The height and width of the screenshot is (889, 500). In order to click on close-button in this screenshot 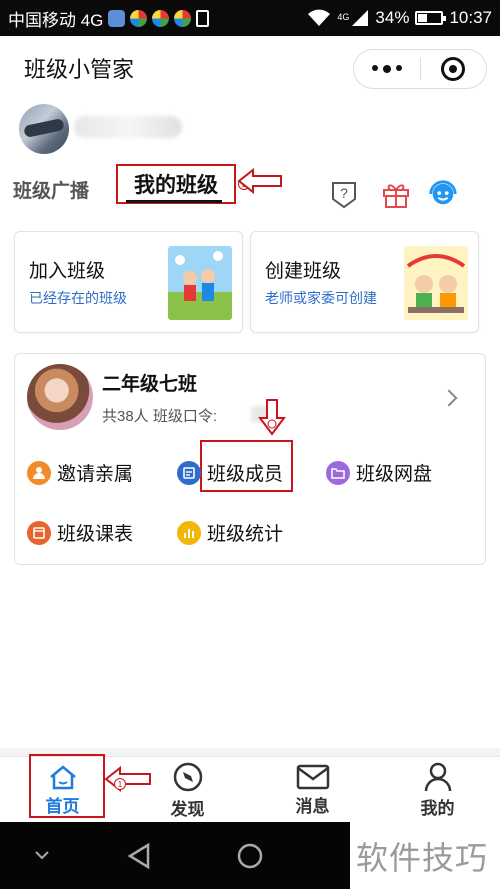, I will do `click(454, 69)`.